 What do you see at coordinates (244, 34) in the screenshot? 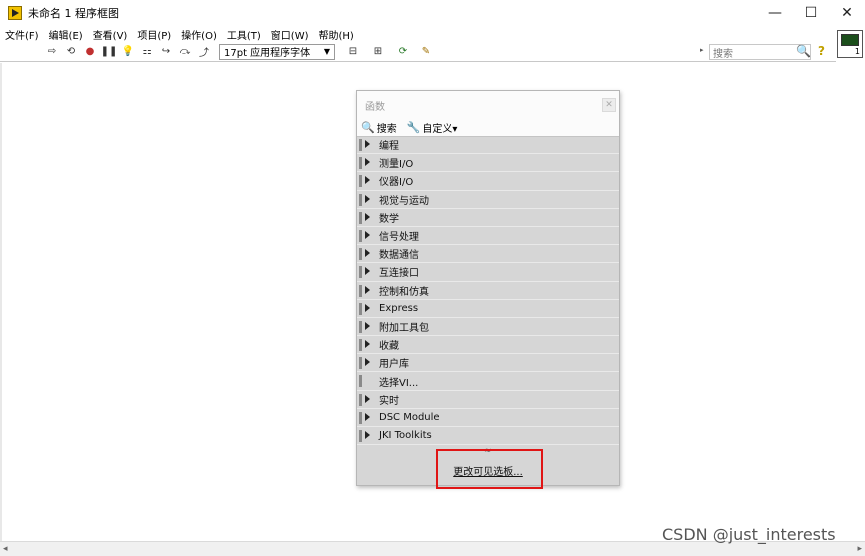
I see `menu-tools: 工具(T)` at bounding box center [244, 34].